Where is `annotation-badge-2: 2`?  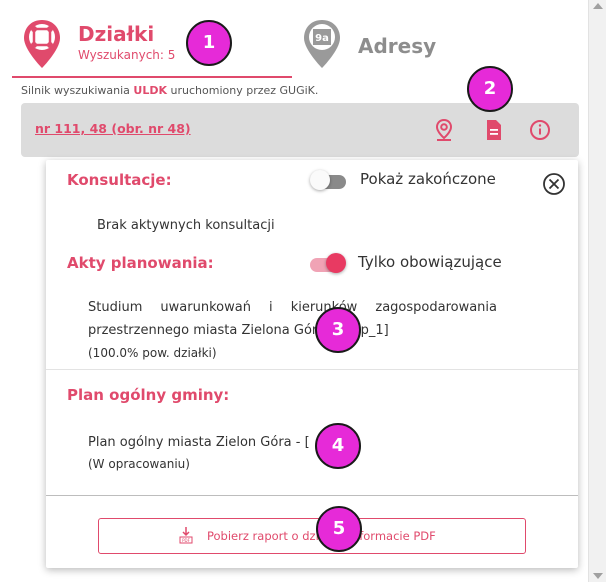 annotation-badge-2: 2 is located at coordinates (490, 89).